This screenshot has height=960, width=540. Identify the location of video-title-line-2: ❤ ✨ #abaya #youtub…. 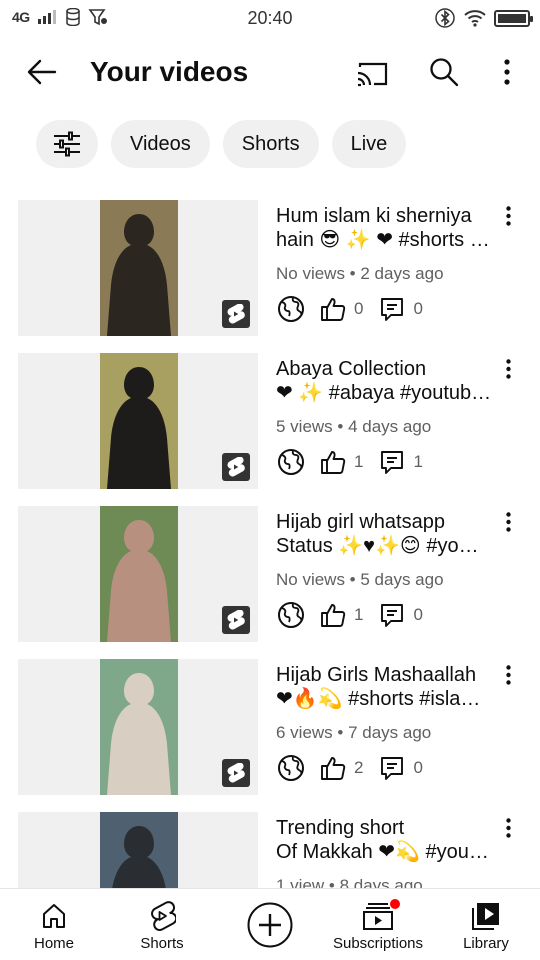
(384, 393).